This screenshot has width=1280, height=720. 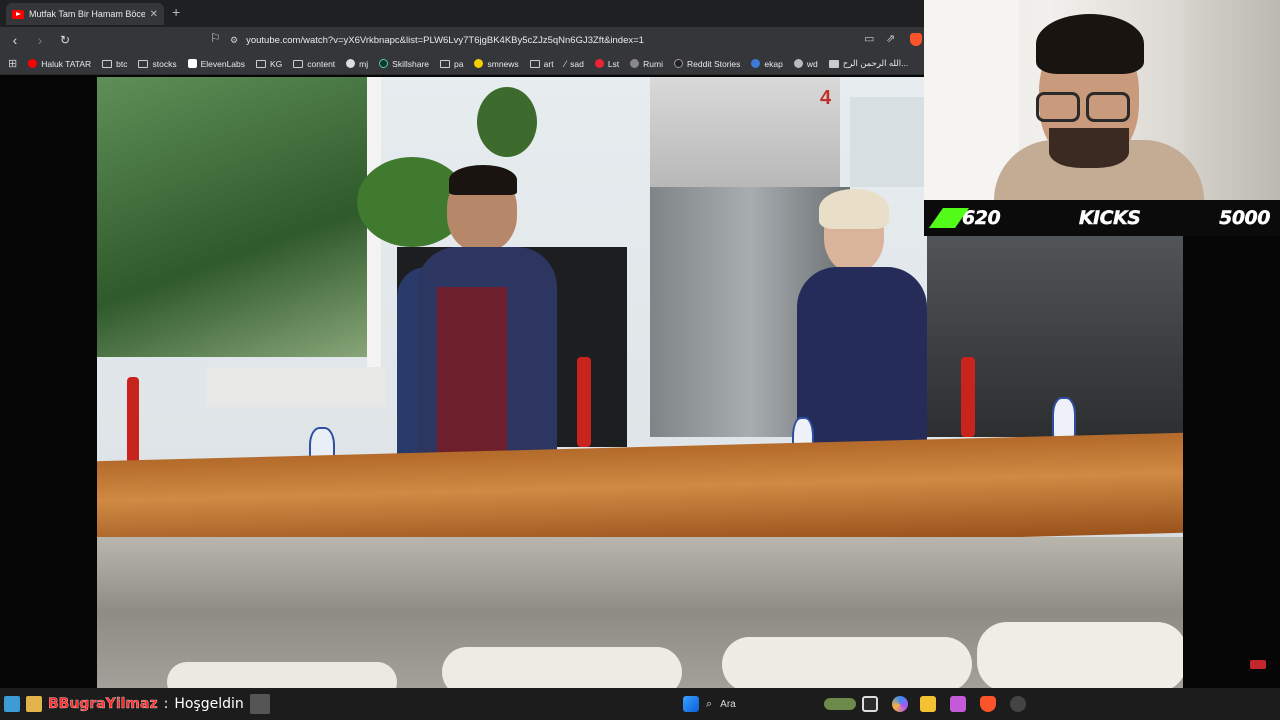 What do you see at coordinates (314, 64) in the screenshot?
I see `bookmark-content: content` at bounding box center [314, 64].